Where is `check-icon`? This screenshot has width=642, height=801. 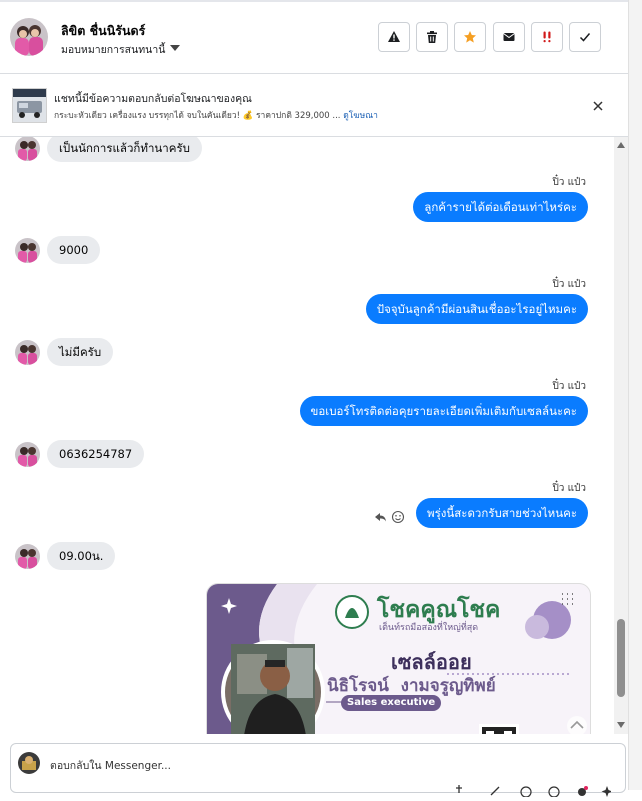
check-icon is located at coordinates (585, 37).